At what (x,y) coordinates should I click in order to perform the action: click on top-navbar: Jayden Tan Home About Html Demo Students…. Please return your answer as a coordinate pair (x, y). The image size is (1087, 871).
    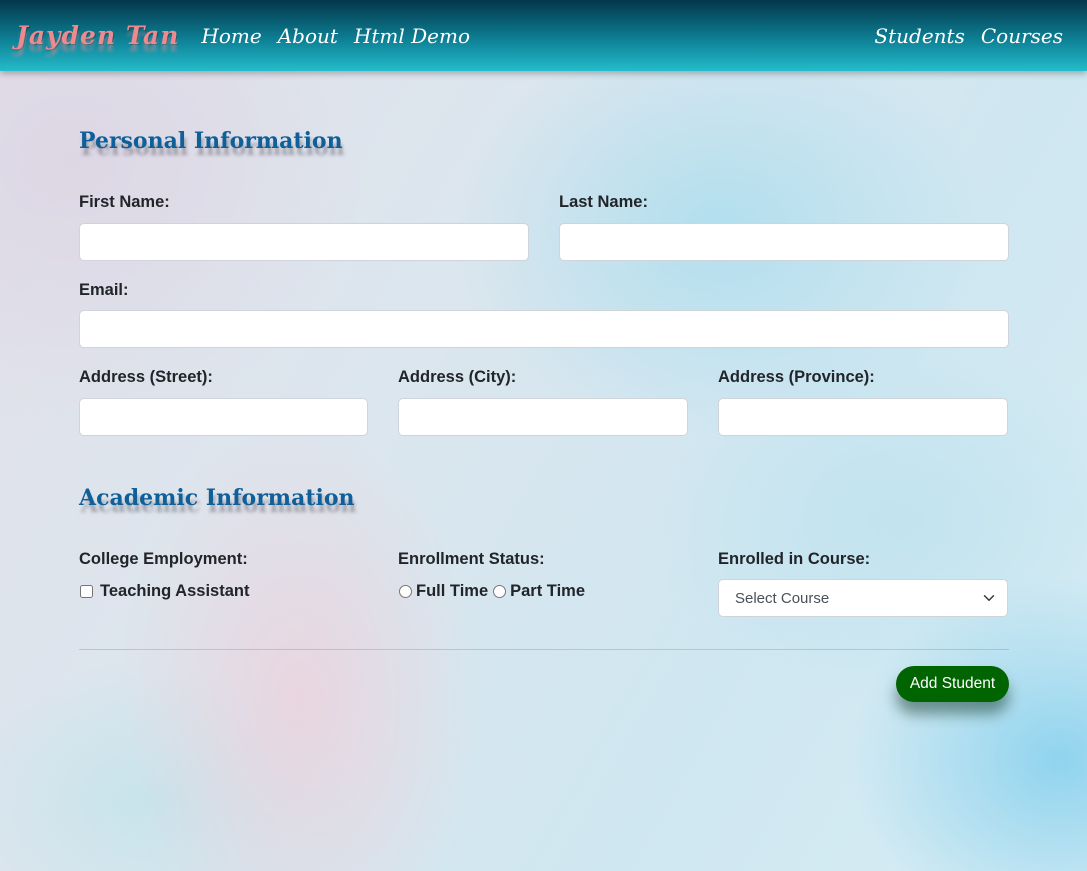
    Looking at the image, I should click on (543, 35).